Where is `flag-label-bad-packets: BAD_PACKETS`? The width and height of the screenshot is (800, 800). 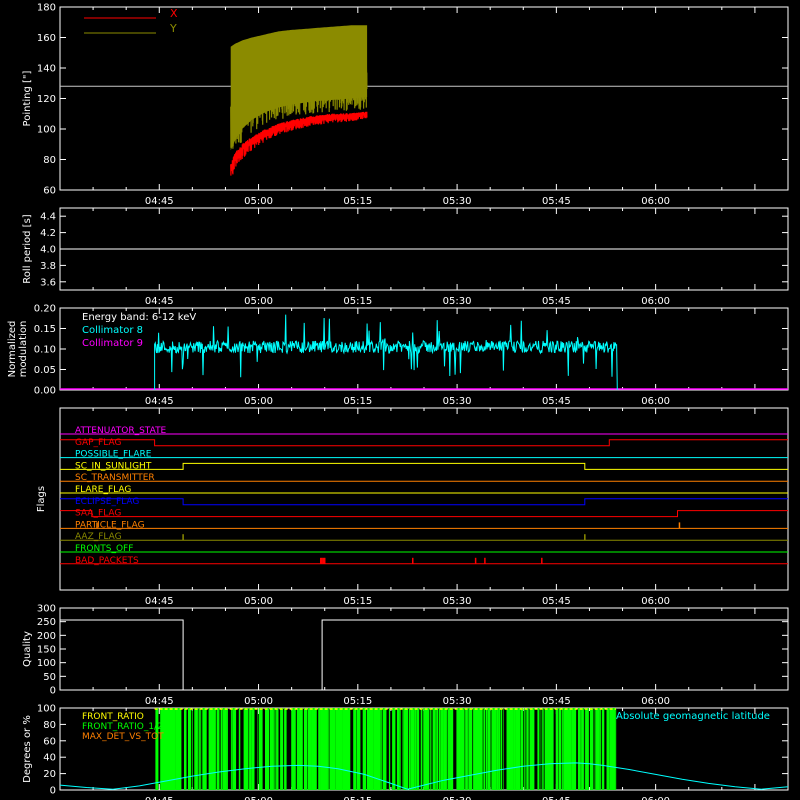 flag-label-bad-packets: BAD_PACKETS is located at coordinates (107, 561).